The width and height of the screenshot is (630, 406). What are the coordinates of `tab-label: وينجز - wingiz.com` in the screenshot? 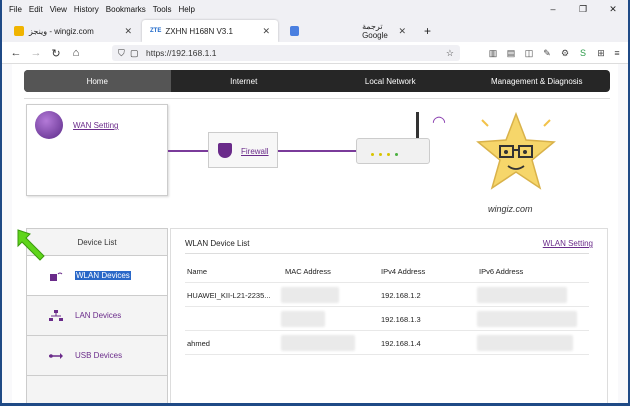 It's located at (61, 31).